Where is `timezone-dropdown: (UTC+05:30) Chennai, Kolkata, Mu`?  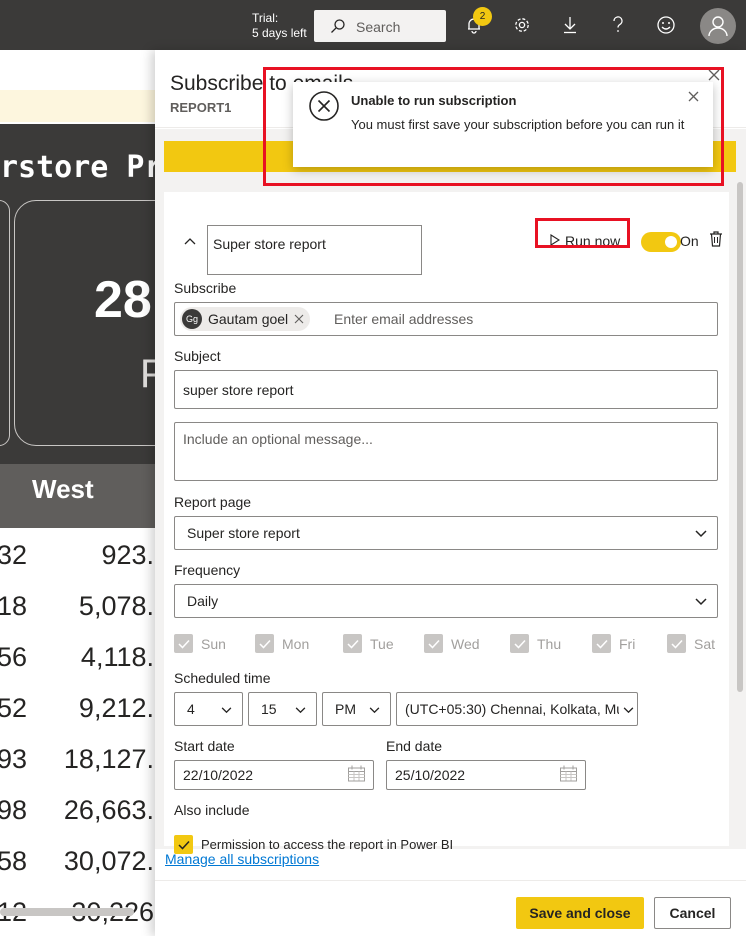 timezone-dropdown: (UTC+05:30) Chennai, Kolkata, Mu is located at coordinates (517, 709).